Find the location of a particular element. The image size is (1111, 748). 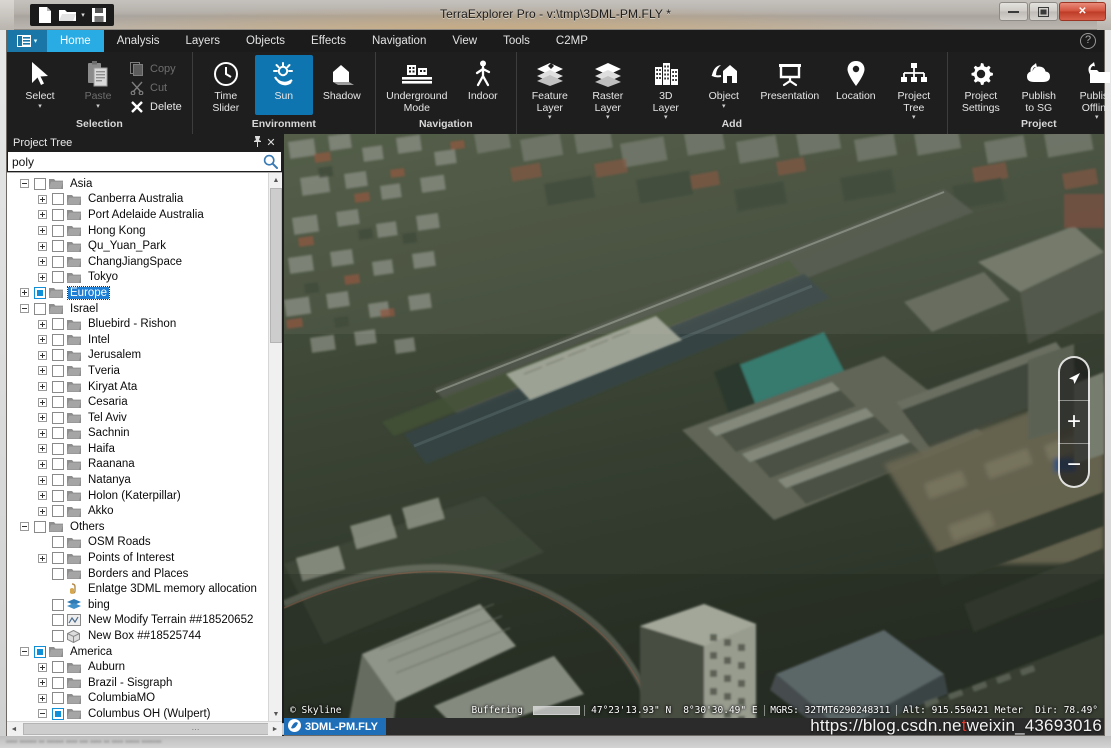

tree-node-label: New Modify Terrain ##18520652 is located at coordinates (170, 620).